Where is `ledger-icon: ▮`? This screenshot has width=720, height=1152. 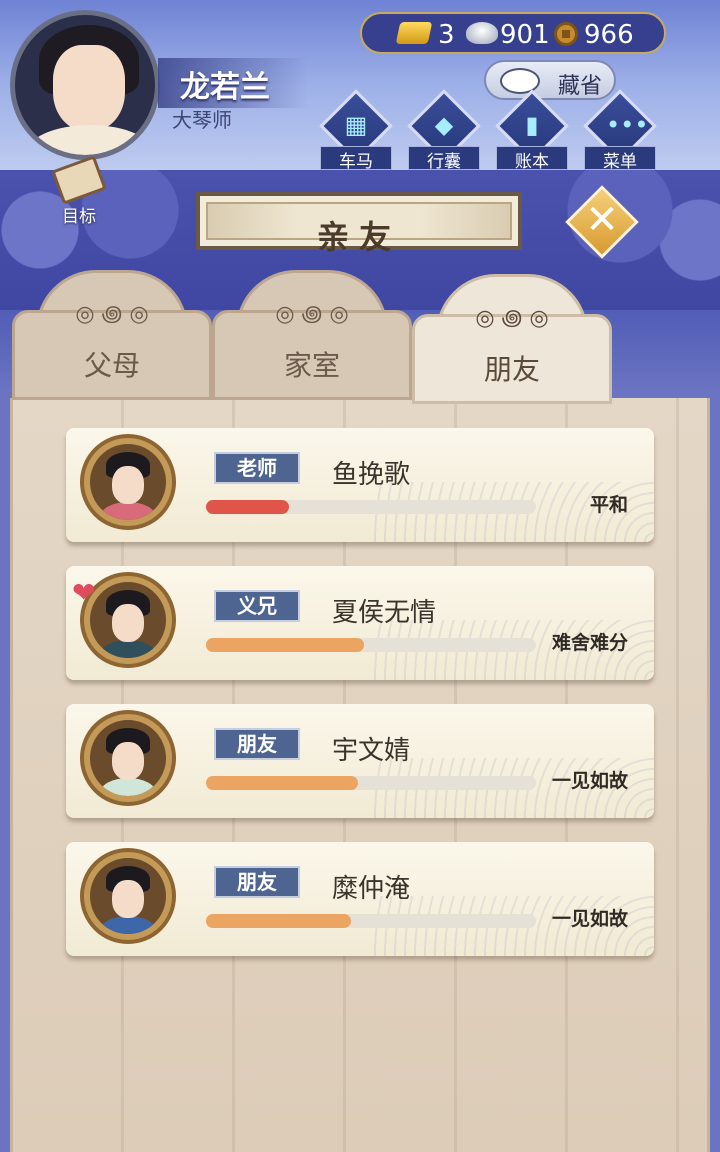
ledger-icon: ▮ is located at coordinates (532, 125).